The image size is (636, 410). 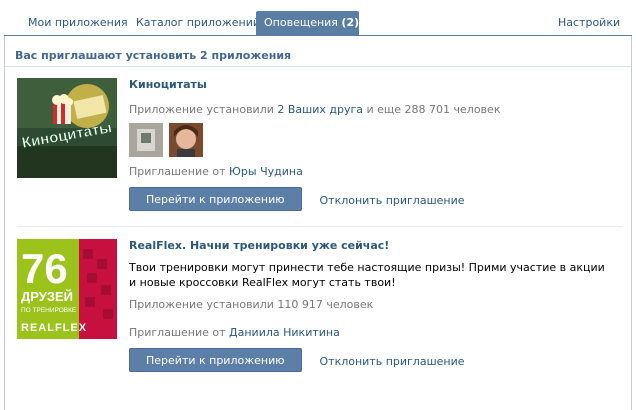 I want to click on tab-label: Настройки, so click(x=589, y=22).